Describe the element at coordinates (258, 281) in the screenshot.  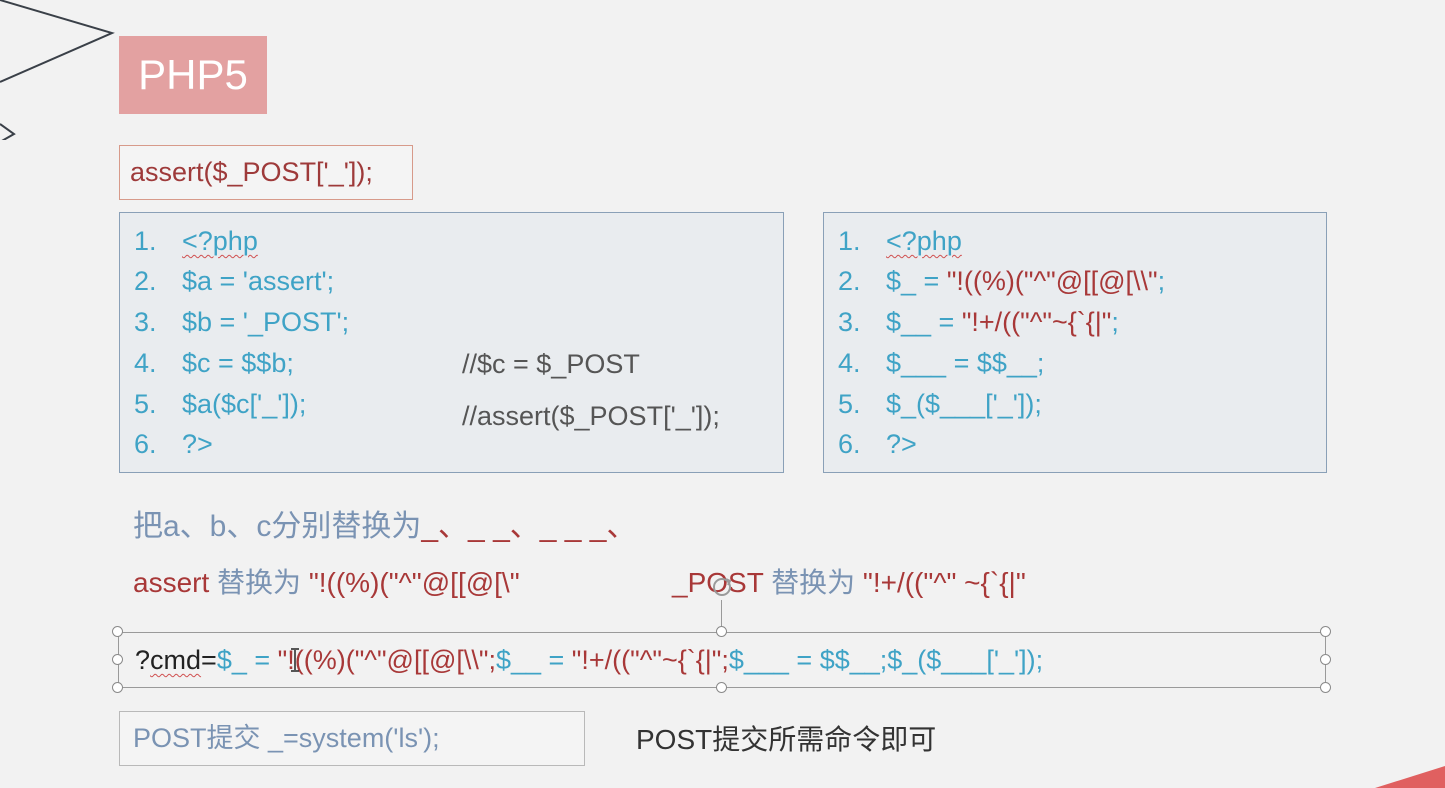
I see `code-text: $a = 'assert';` at that location.